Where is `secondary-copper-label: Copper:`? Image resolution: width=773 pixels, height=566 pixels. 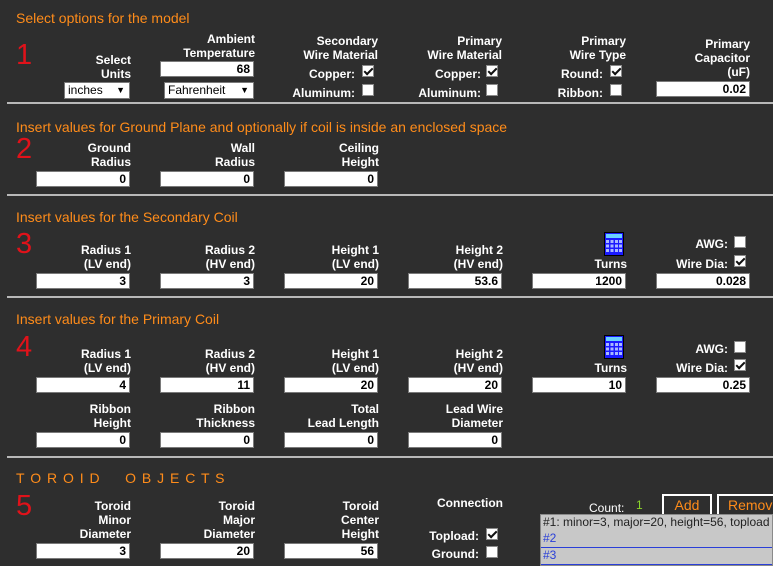
secondary-copper-label: Copper: is located at coordinates (332, 74).